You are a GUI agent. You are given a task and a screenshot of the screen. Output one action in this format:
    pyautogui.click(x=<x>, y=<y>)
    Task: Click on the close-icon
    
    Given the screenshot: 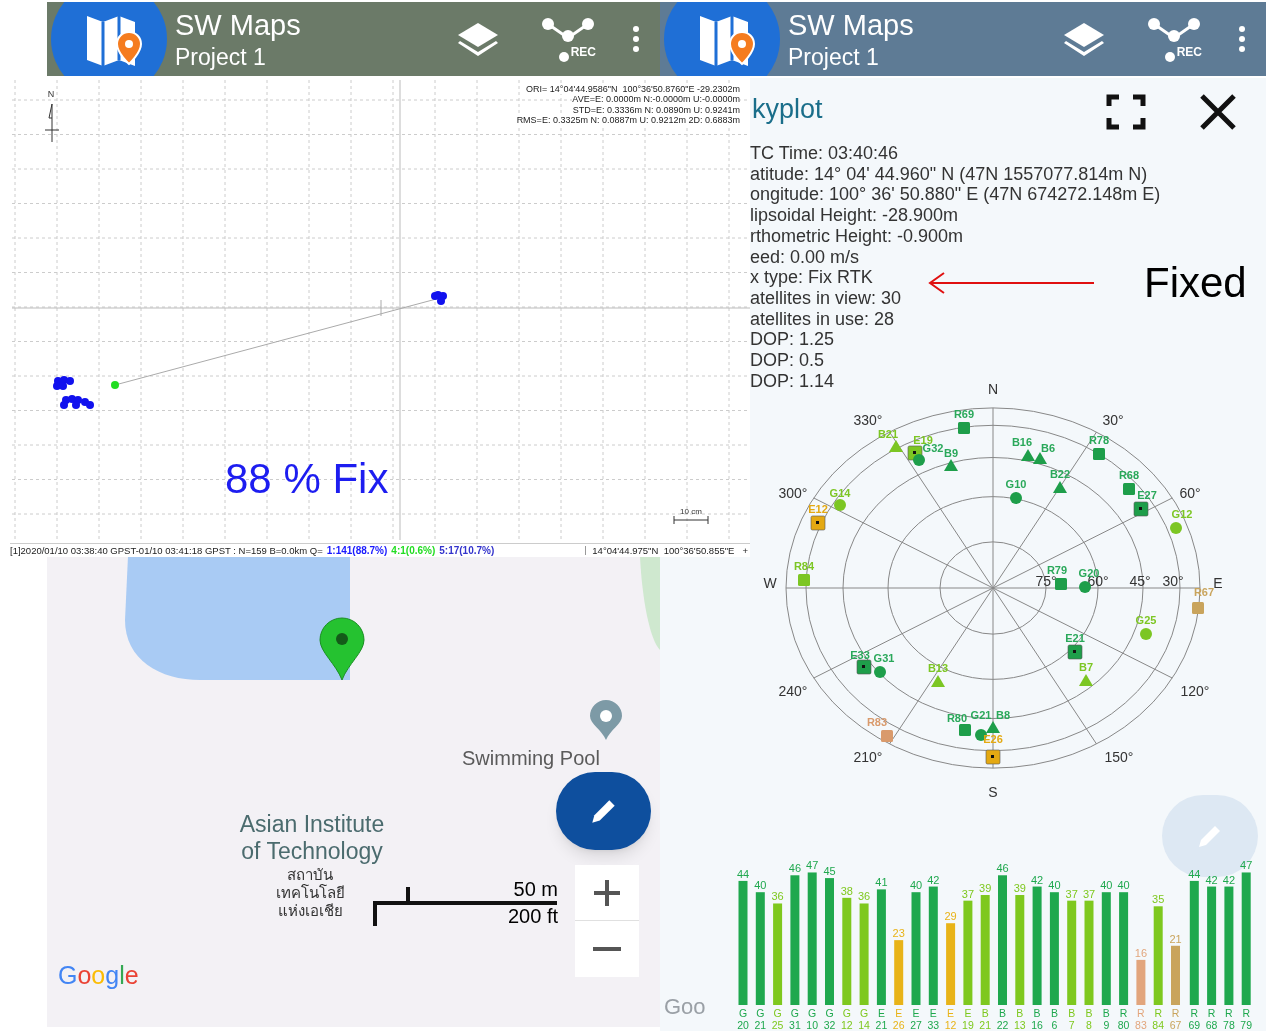 What is the action you would take?
    pyautogui.click(x=1218, y=112)
    